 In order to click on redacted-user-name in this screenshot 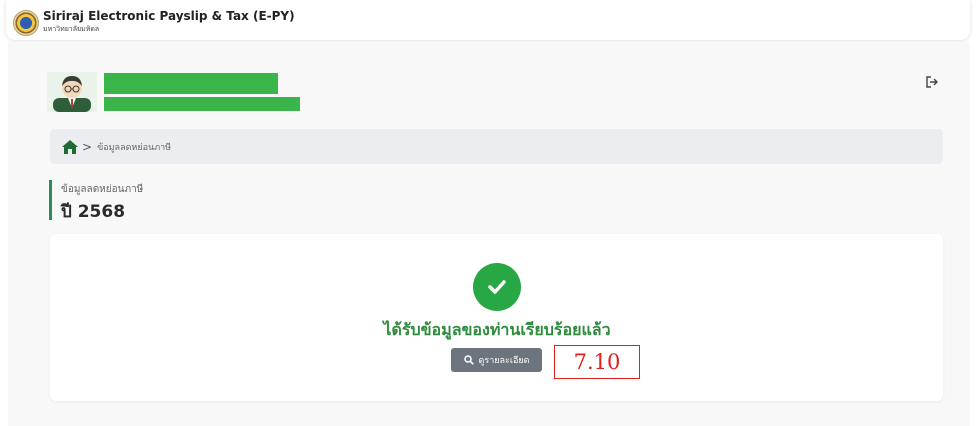, I will do `click(191, 83)`.